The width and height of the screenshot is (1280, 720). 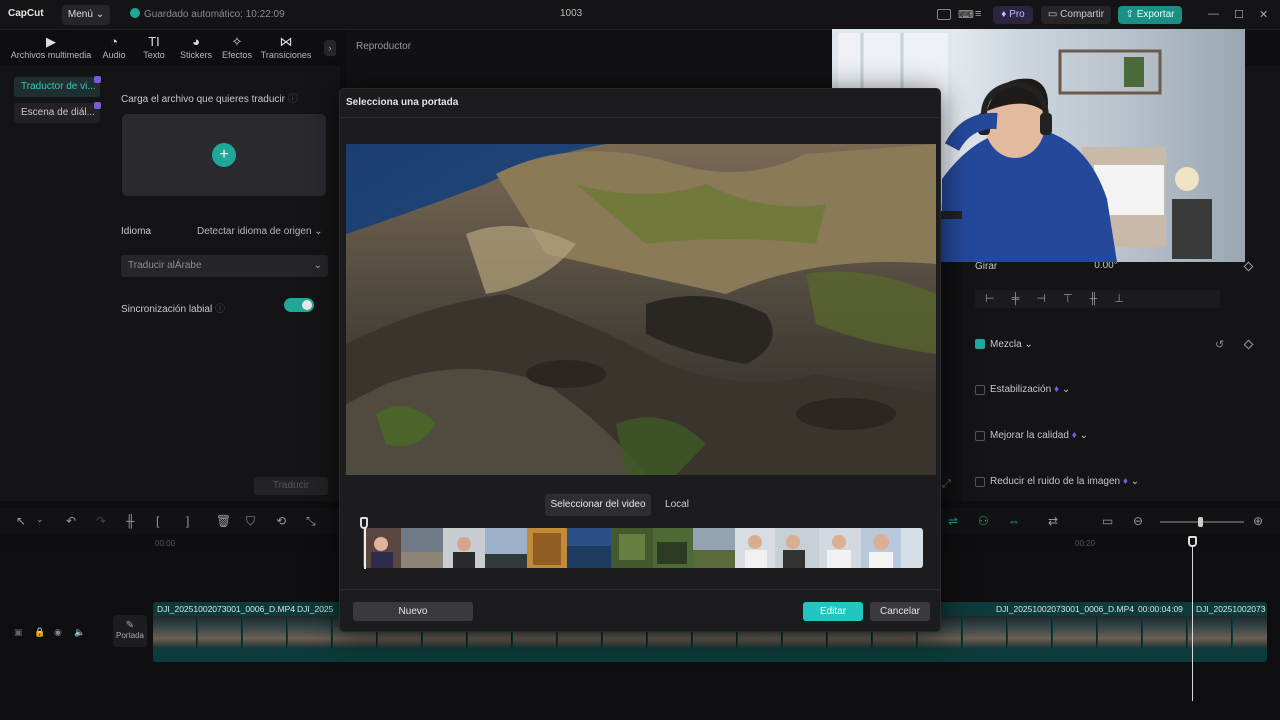 I want to click on zoom-in-icon: ⊕, so click(x=1258, y=521).